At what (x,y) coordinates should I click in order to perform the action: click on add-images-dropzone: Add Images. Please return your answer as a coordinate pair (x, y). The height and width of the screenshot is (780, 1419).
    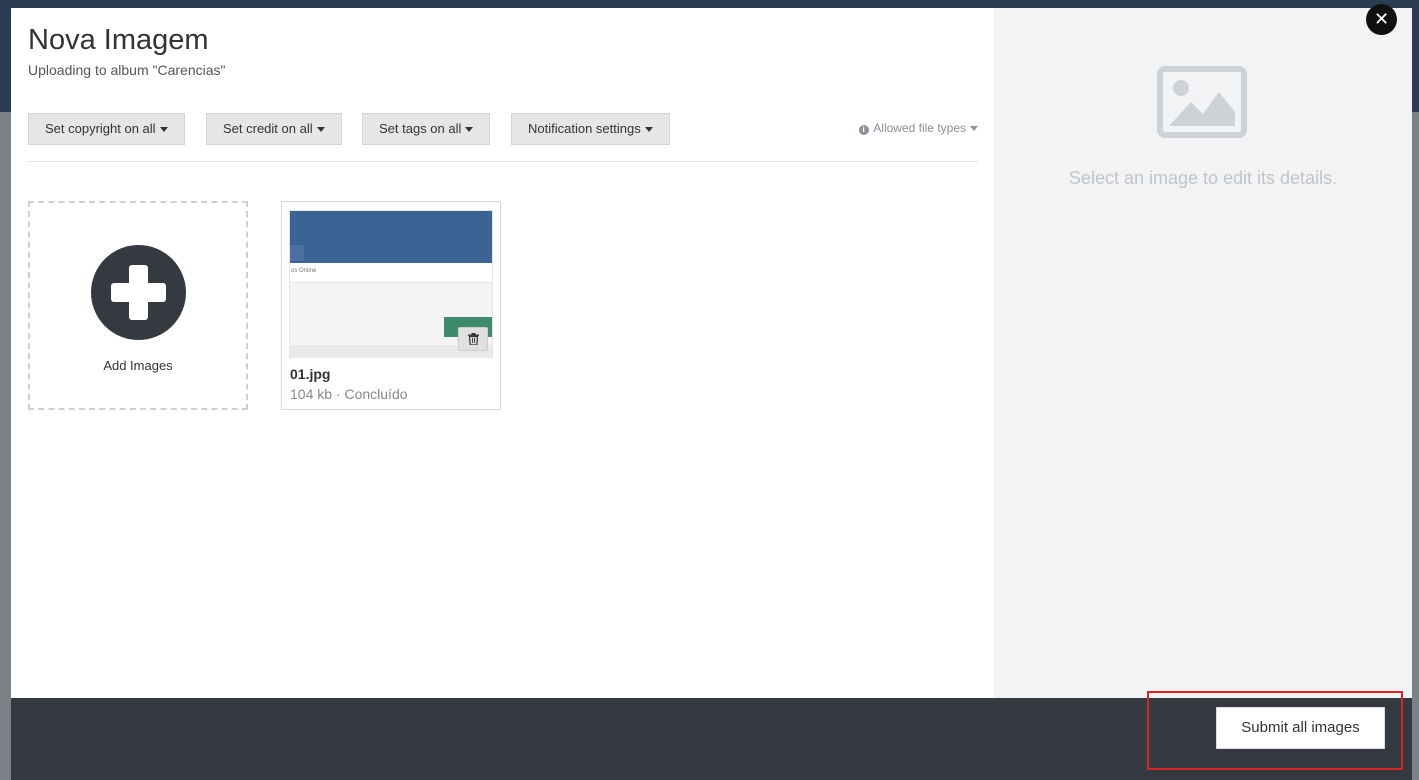
    Looking at the image, I should click on (138, 305).